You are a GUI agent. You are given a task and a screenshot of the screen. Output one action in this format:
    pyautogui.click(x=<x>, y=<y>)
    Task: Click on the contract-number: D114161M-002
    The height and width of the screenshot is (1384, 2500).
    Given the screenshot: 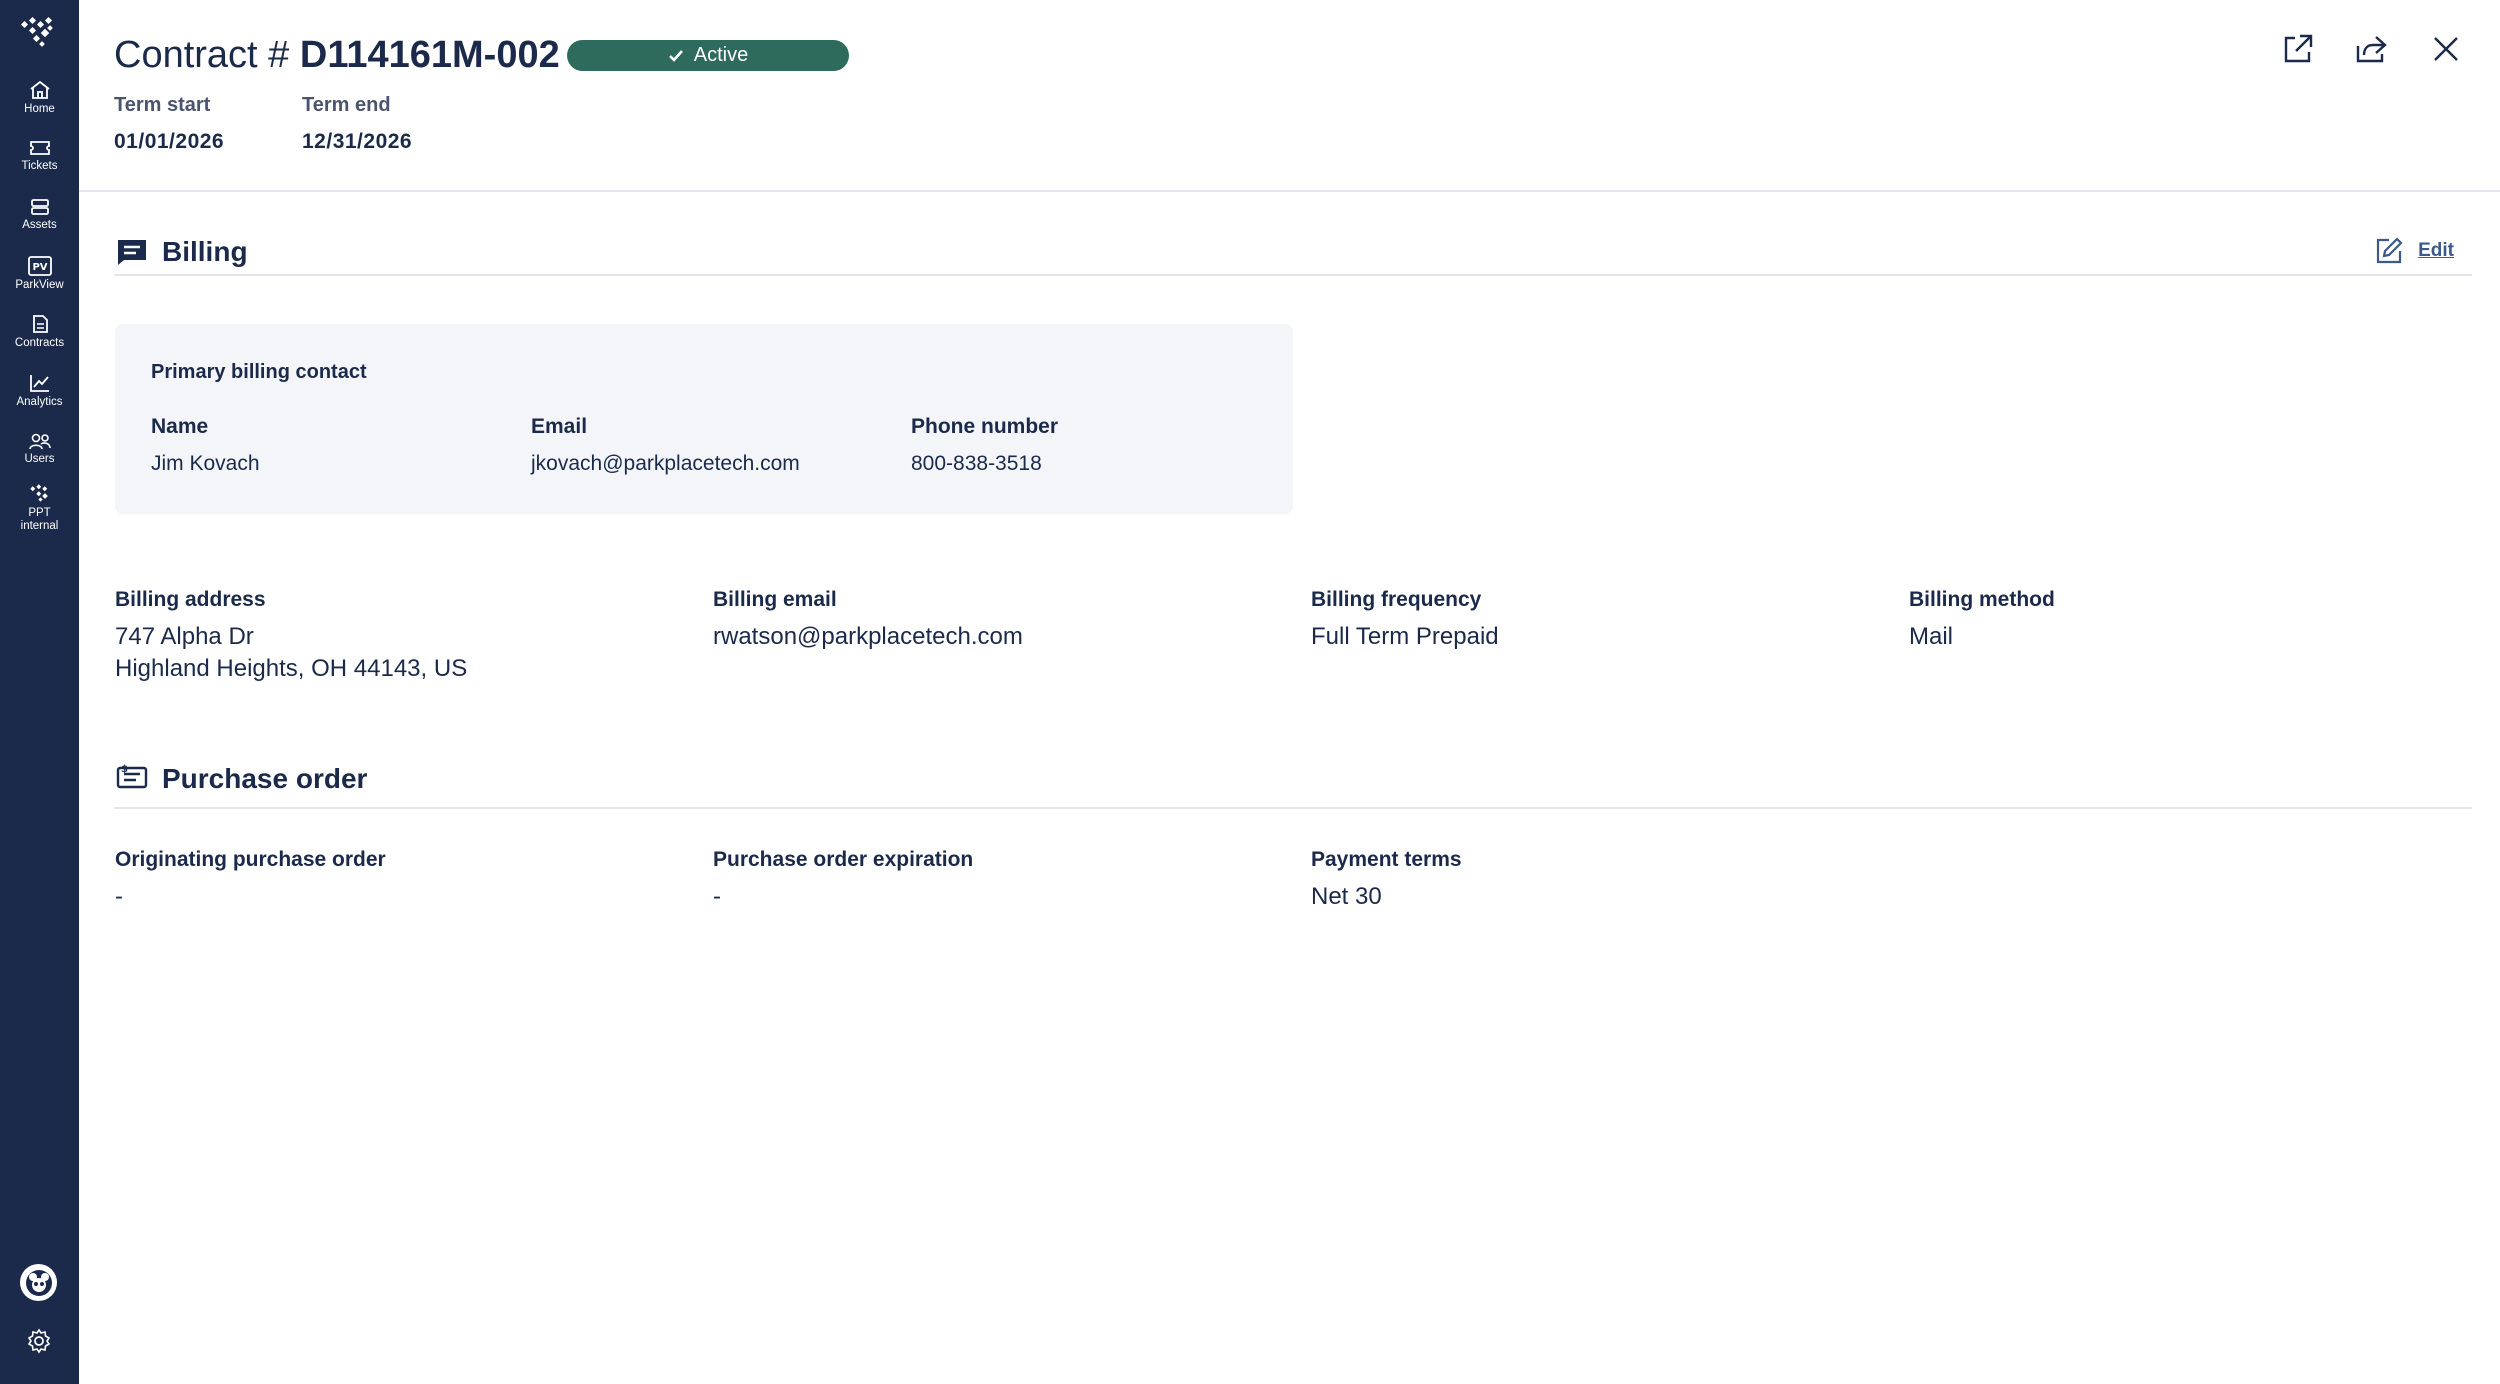 What is the action you would take?
    pyautogui.click(x=429, y=55)
    